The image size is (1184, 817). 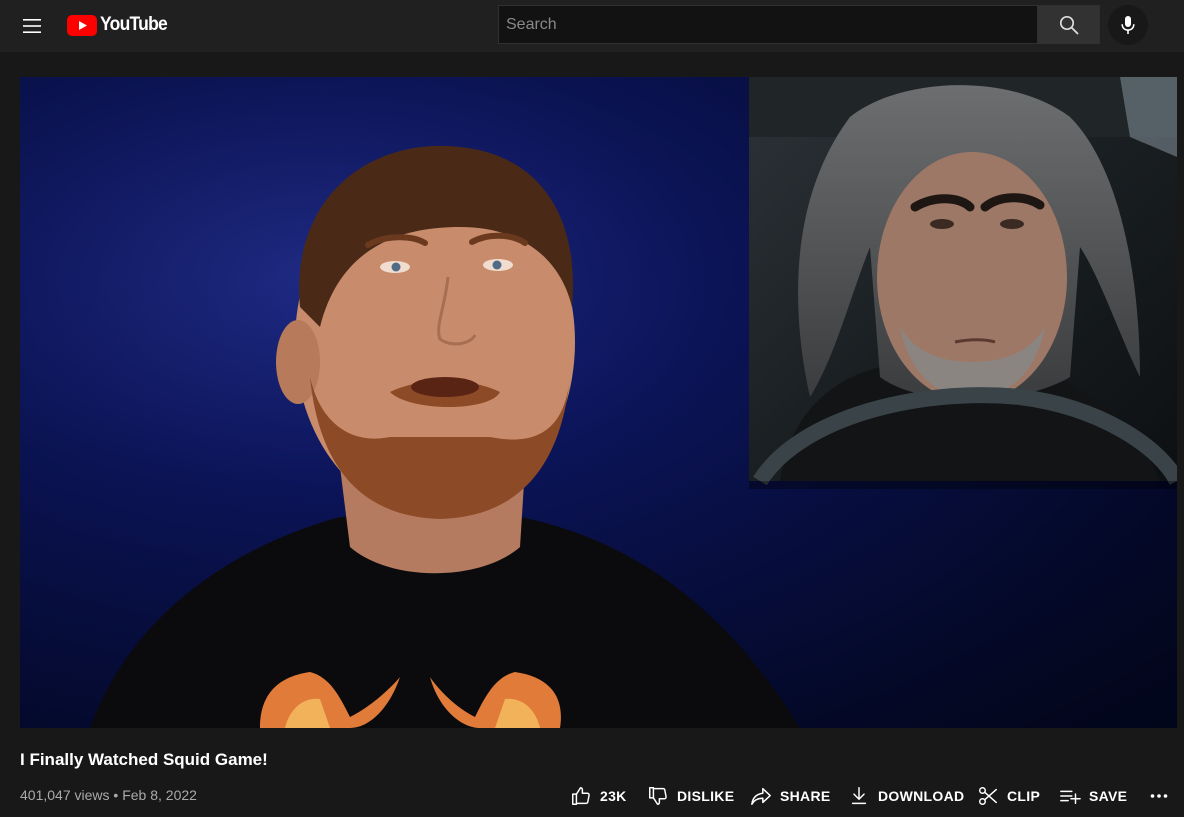 I want to click on search-button, so click(x=1068, y=24).